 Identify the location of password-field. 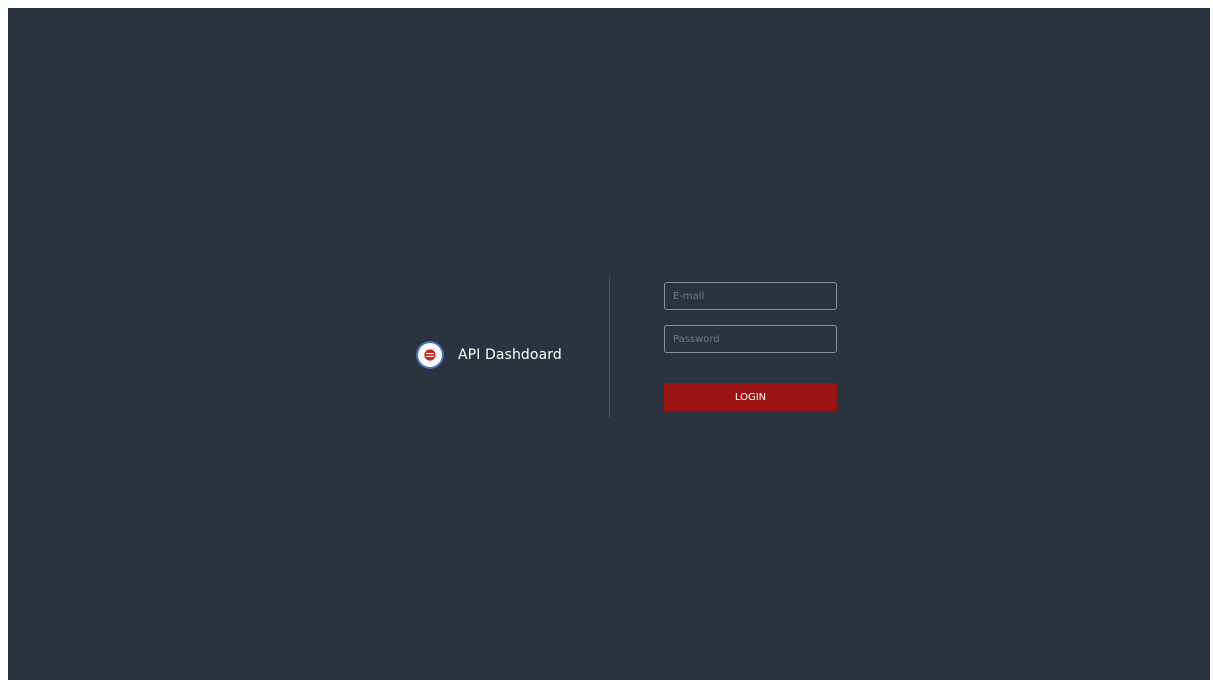
(750, 339).